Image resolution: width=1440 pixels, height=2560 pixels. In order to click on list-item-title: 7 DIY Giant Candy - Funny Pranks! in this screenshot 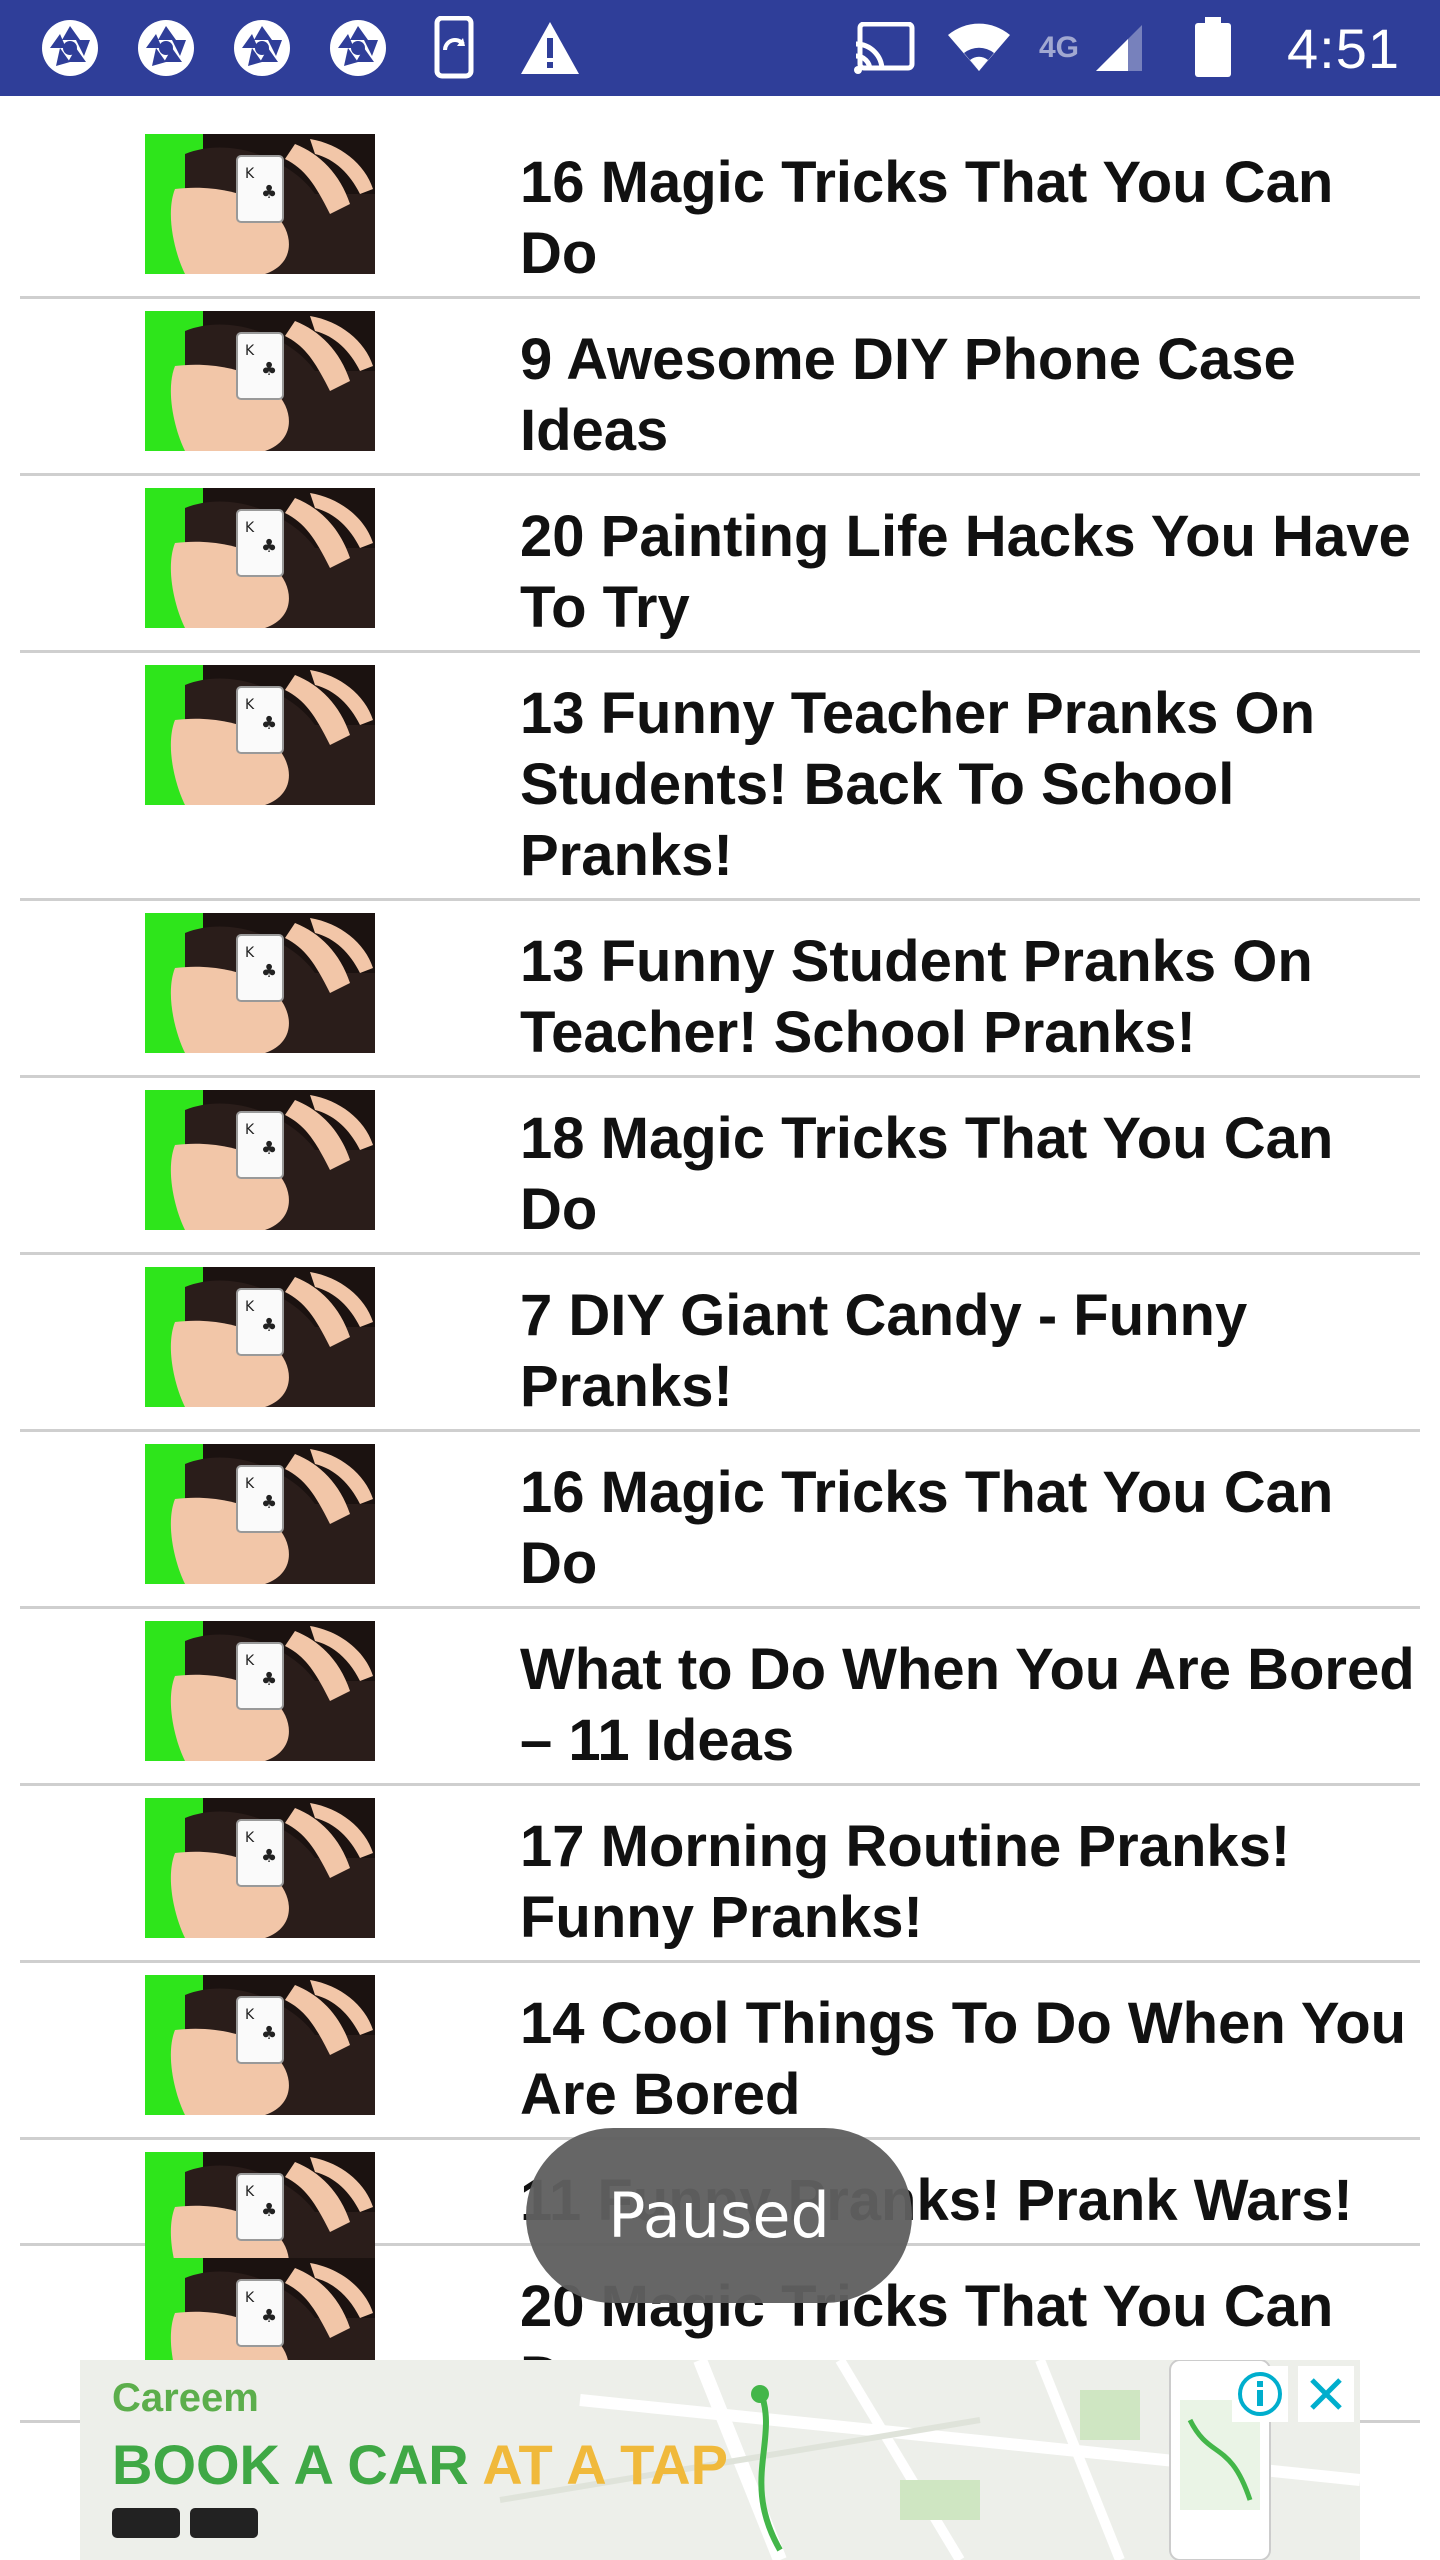, I will do `click(884, 1351)`.